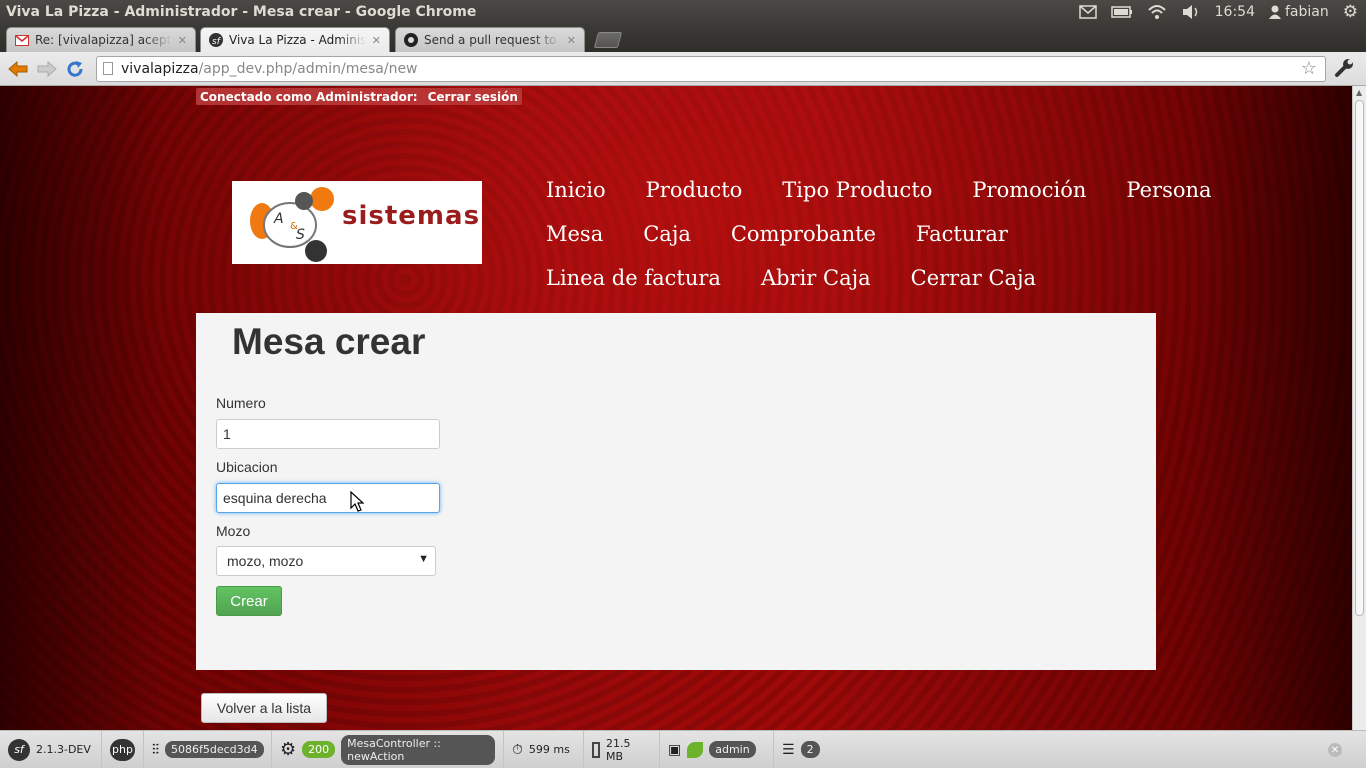  Describe the element at coordinates (103, 40) in the screenshot. I see `tab-title: Re: [vivalapizza] aceptaaaa` at that location.